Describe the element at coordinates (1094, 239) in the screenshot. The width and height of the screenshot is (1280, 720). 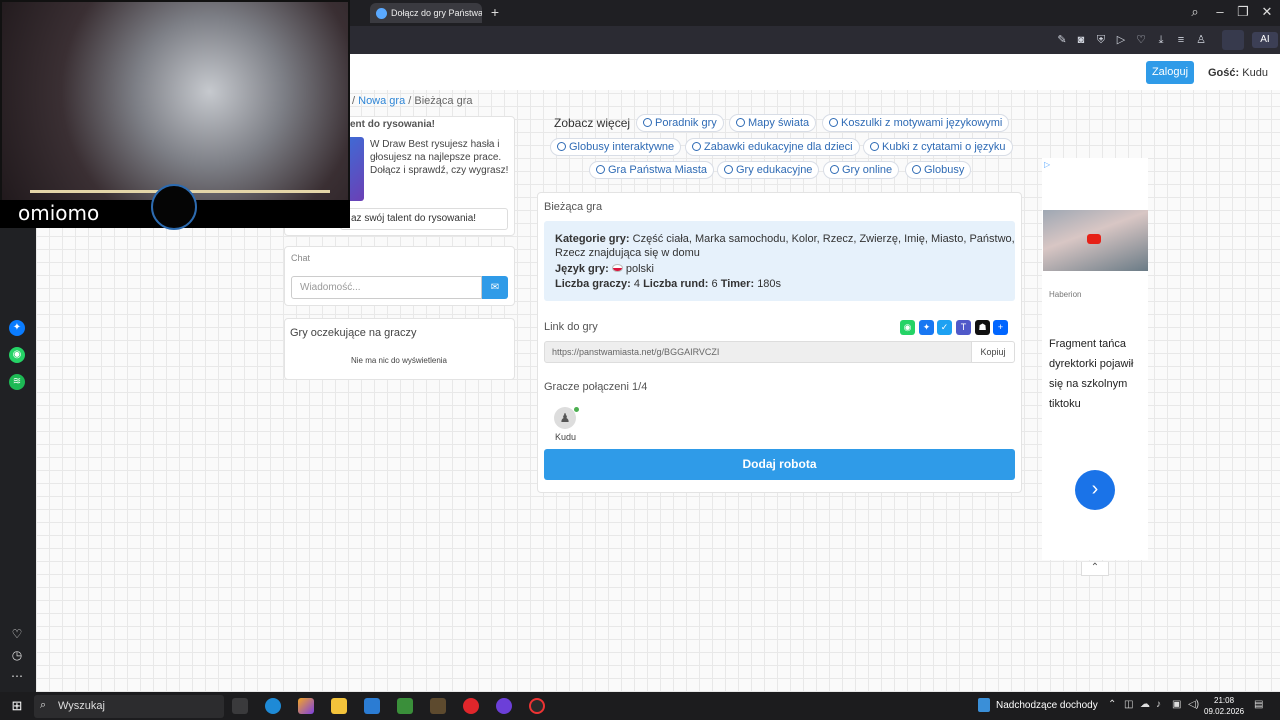
I see `youtube-play-icon` at that location.